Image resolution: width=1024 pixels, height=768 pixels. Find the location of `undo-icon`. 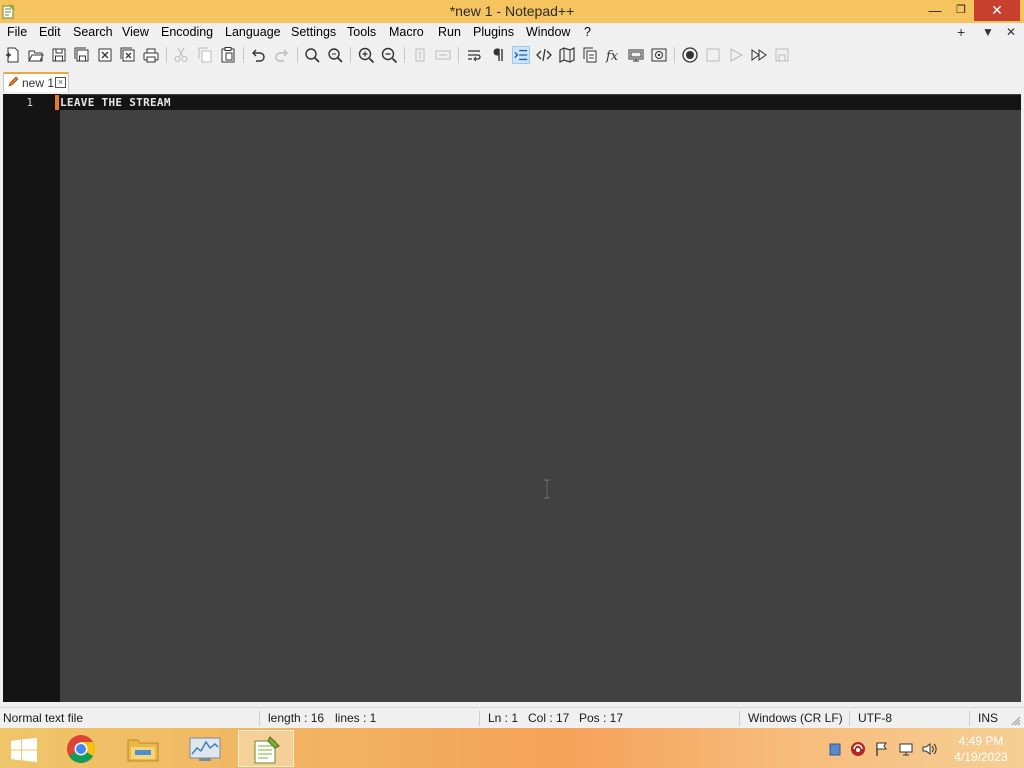

undo-icon is located at coordinates (258, 55).